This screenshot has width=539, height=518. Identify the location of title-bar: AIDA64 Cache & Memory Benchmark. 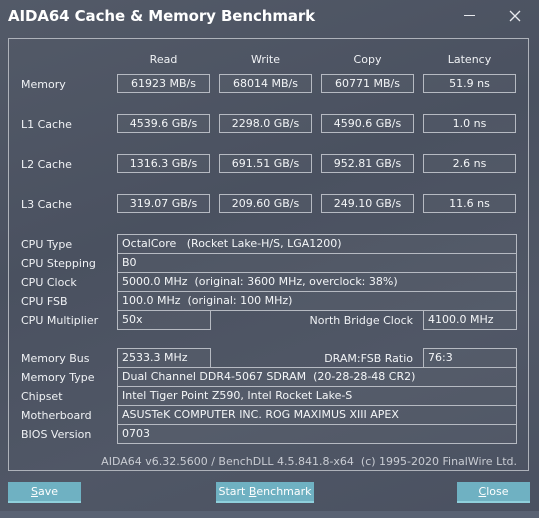
(269, 16).